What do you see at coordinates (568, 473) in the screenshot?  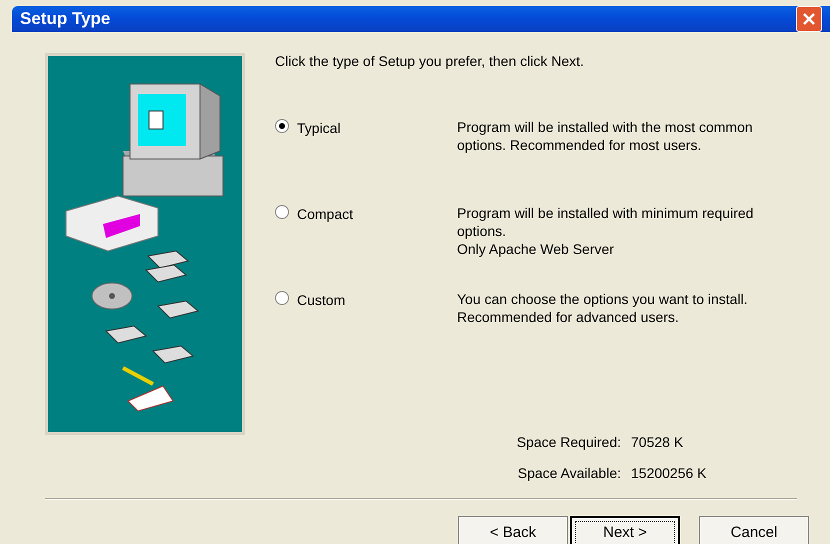 I see `space-label: Space Available:` at bounding box center [568, 473].